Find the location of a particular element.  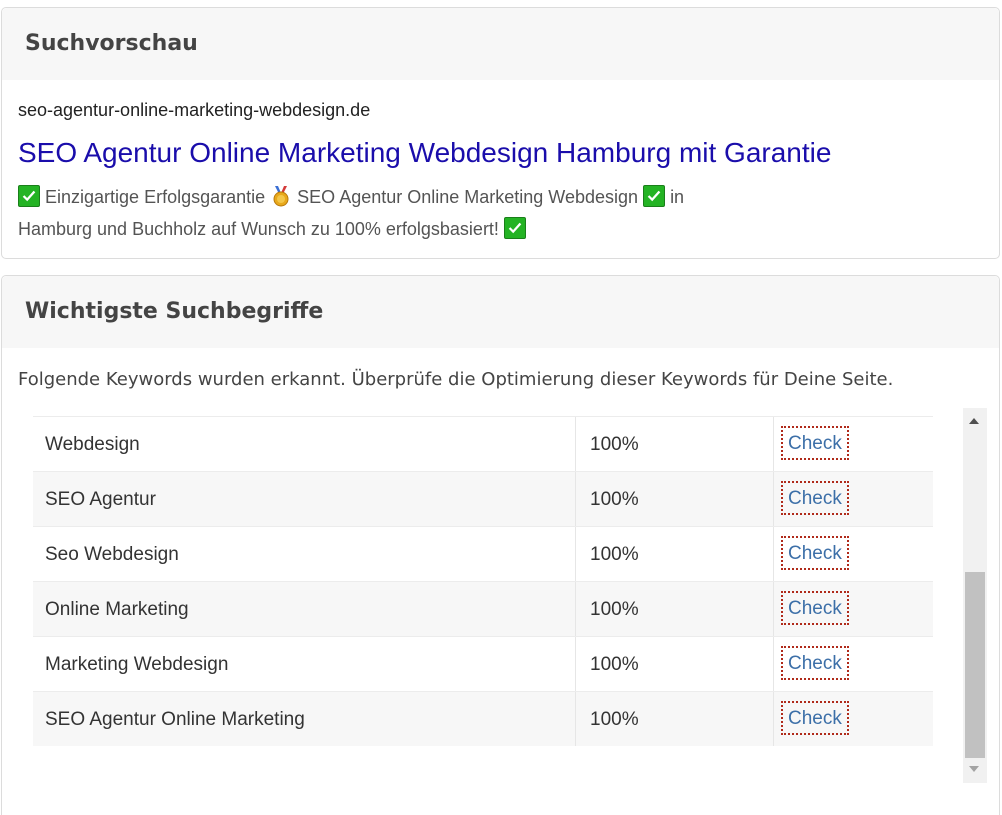

table-row: SEO Agentur Online Marketing 100% Check is located at coordinates (483, 718).